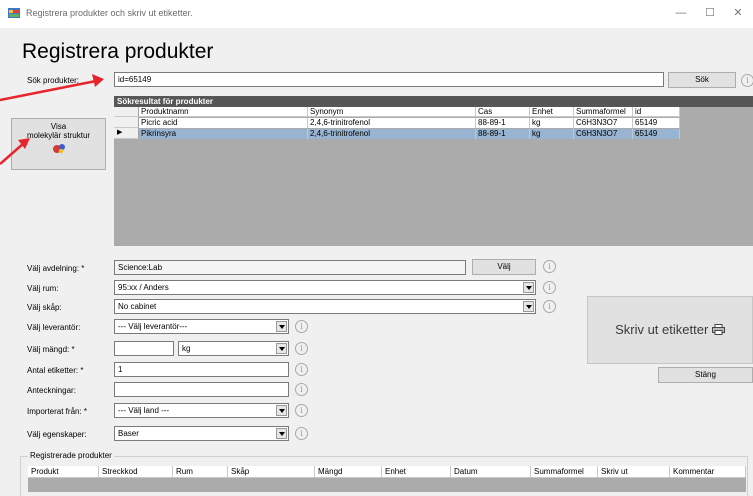 The image size is (753, 496). What do you see at coordinates (662, 329) in the screenshot?
I see `print-labels-label: Skriv ut etiketter` at bounding box center [662, 329].